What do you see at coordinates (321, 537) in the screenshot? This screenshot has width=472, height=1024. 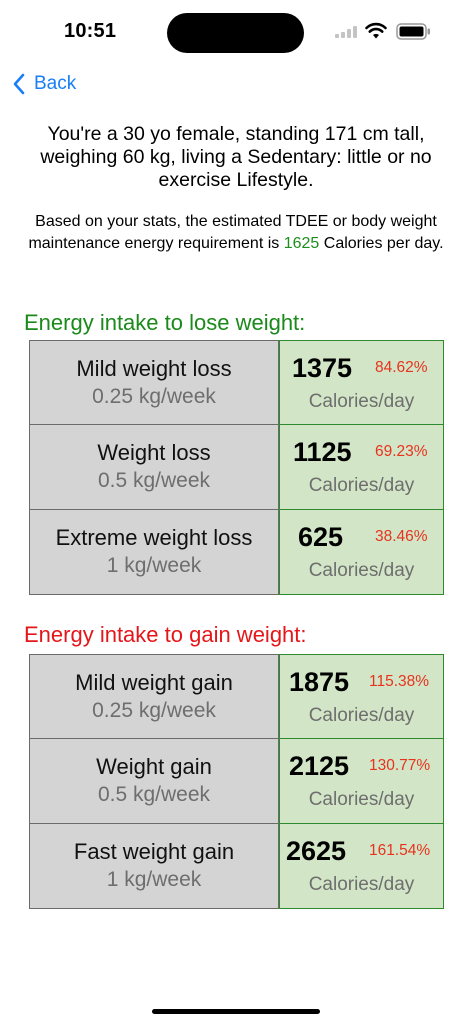 I see `calorie-value: 625` at bounding box center [321, 537].